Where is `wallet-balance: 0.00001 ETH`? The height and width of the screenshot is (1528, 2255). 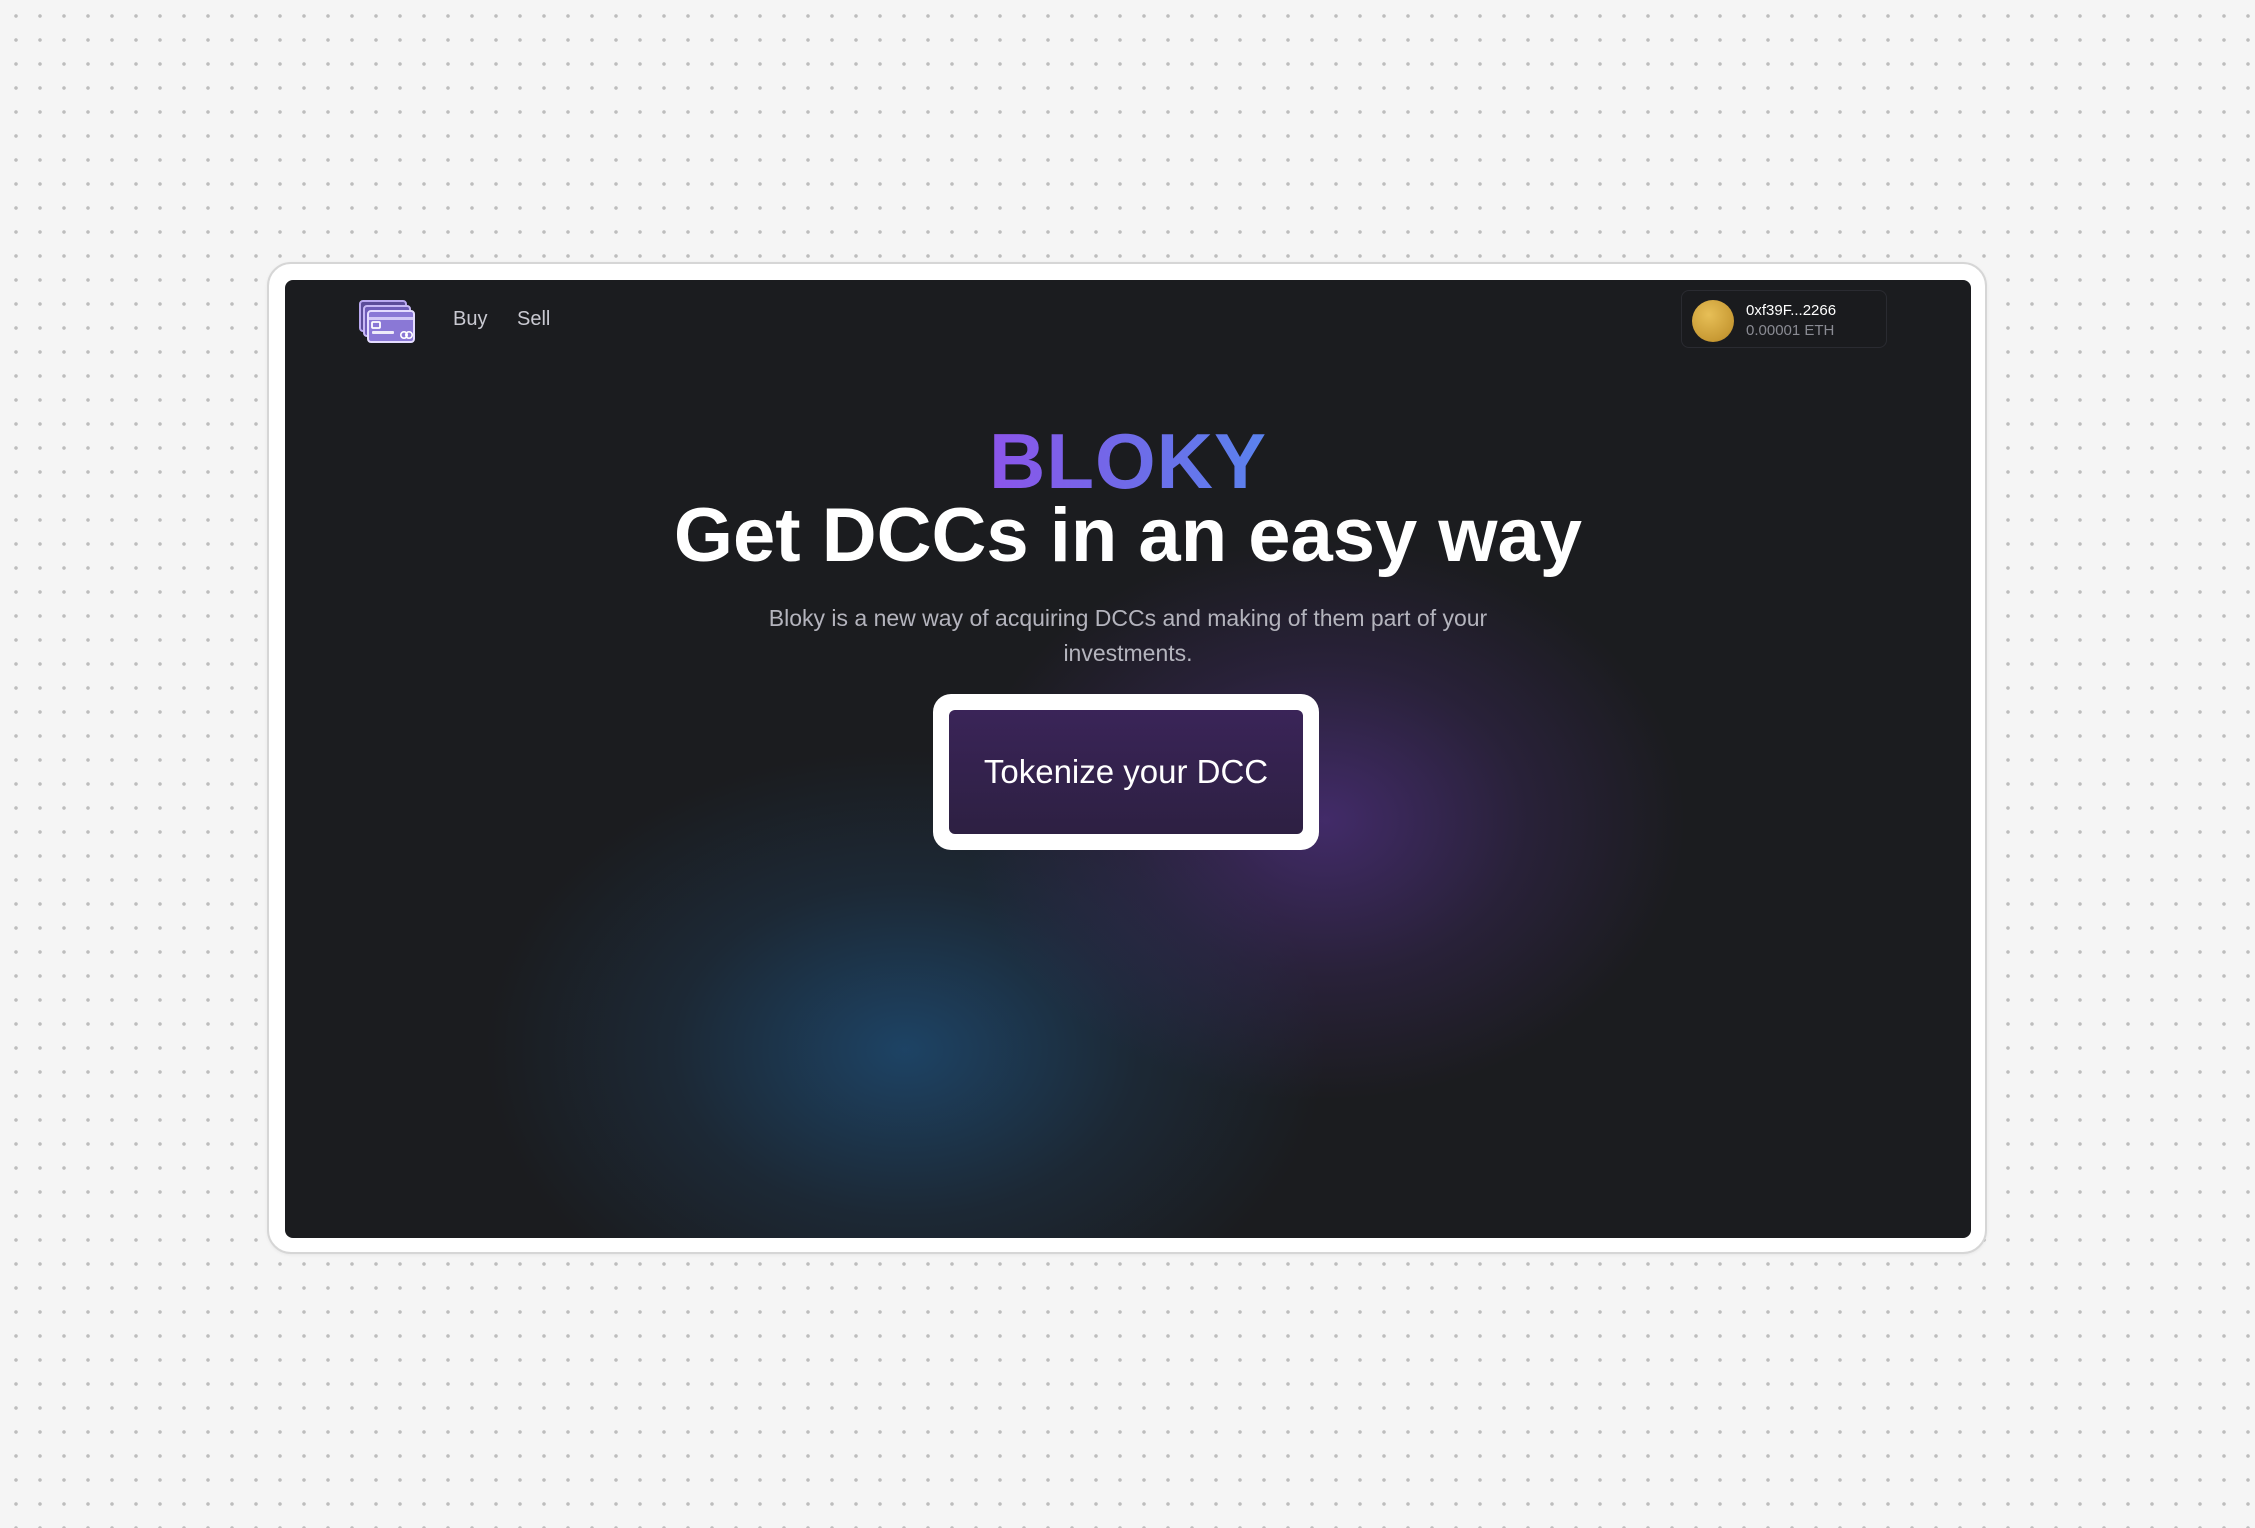
wallet-balance: 0.00001 ETH is located at coordinates (1790, 330).